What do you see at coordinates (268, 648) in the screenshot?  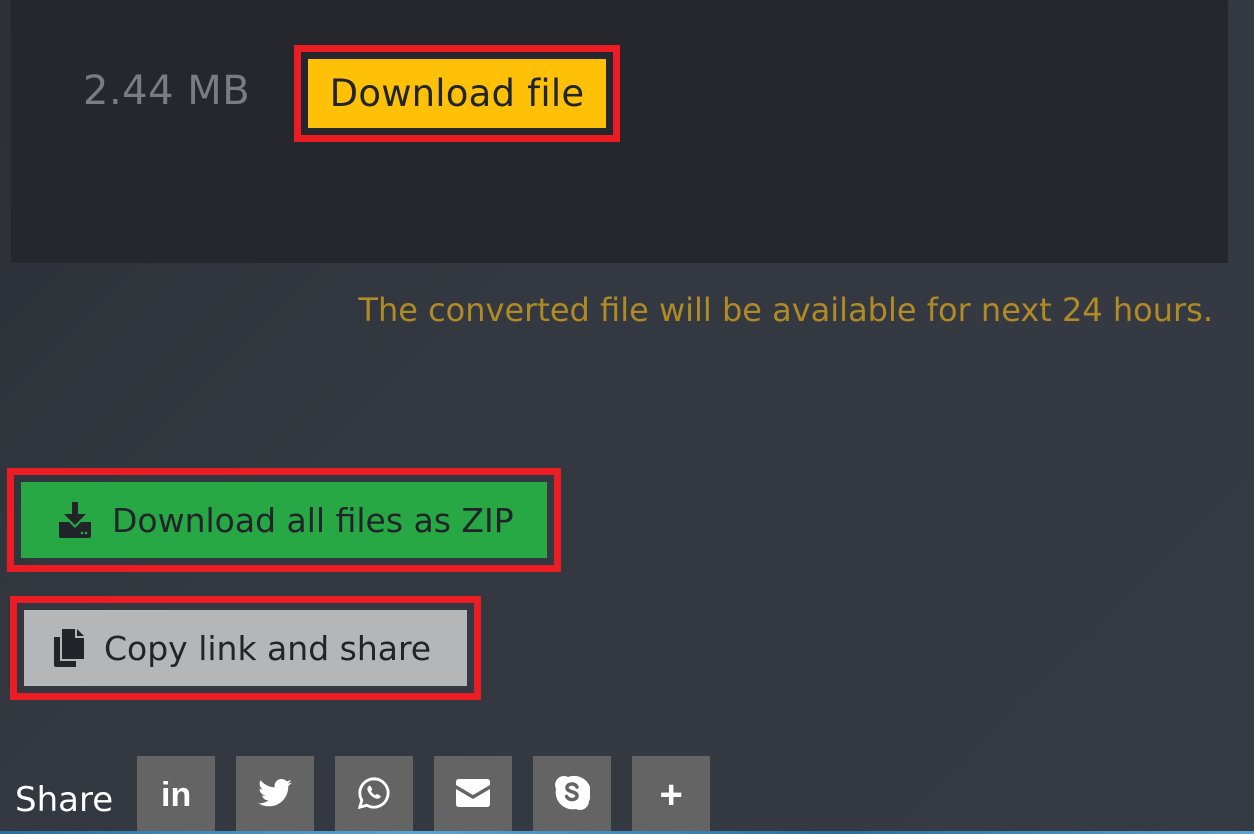 I see `copy-link-label: Copy link and share` at bounding box center [268, 648].